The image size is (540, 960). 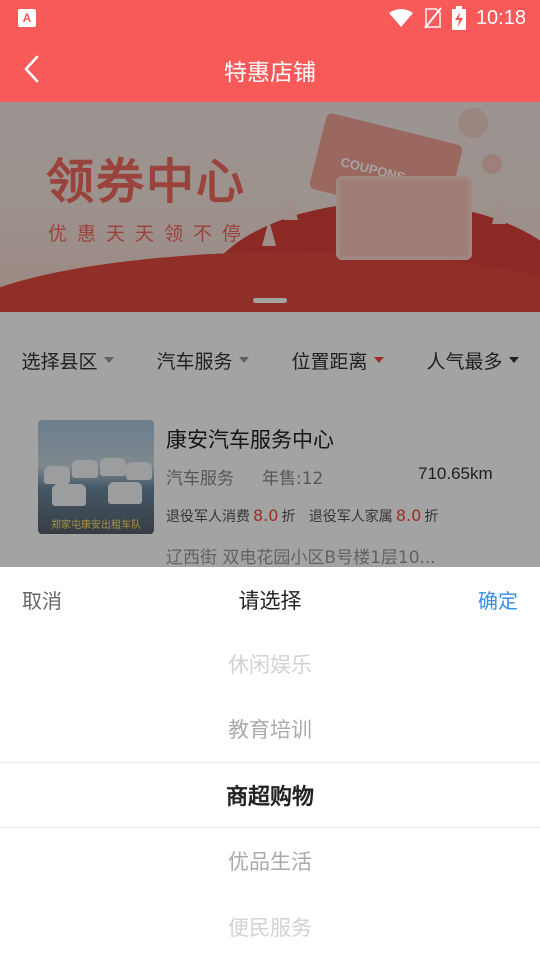 What do you see at coordinates (498, 599) in the screenshot?
I see `confirm-button: 确定` at bounding box center [498, 599].